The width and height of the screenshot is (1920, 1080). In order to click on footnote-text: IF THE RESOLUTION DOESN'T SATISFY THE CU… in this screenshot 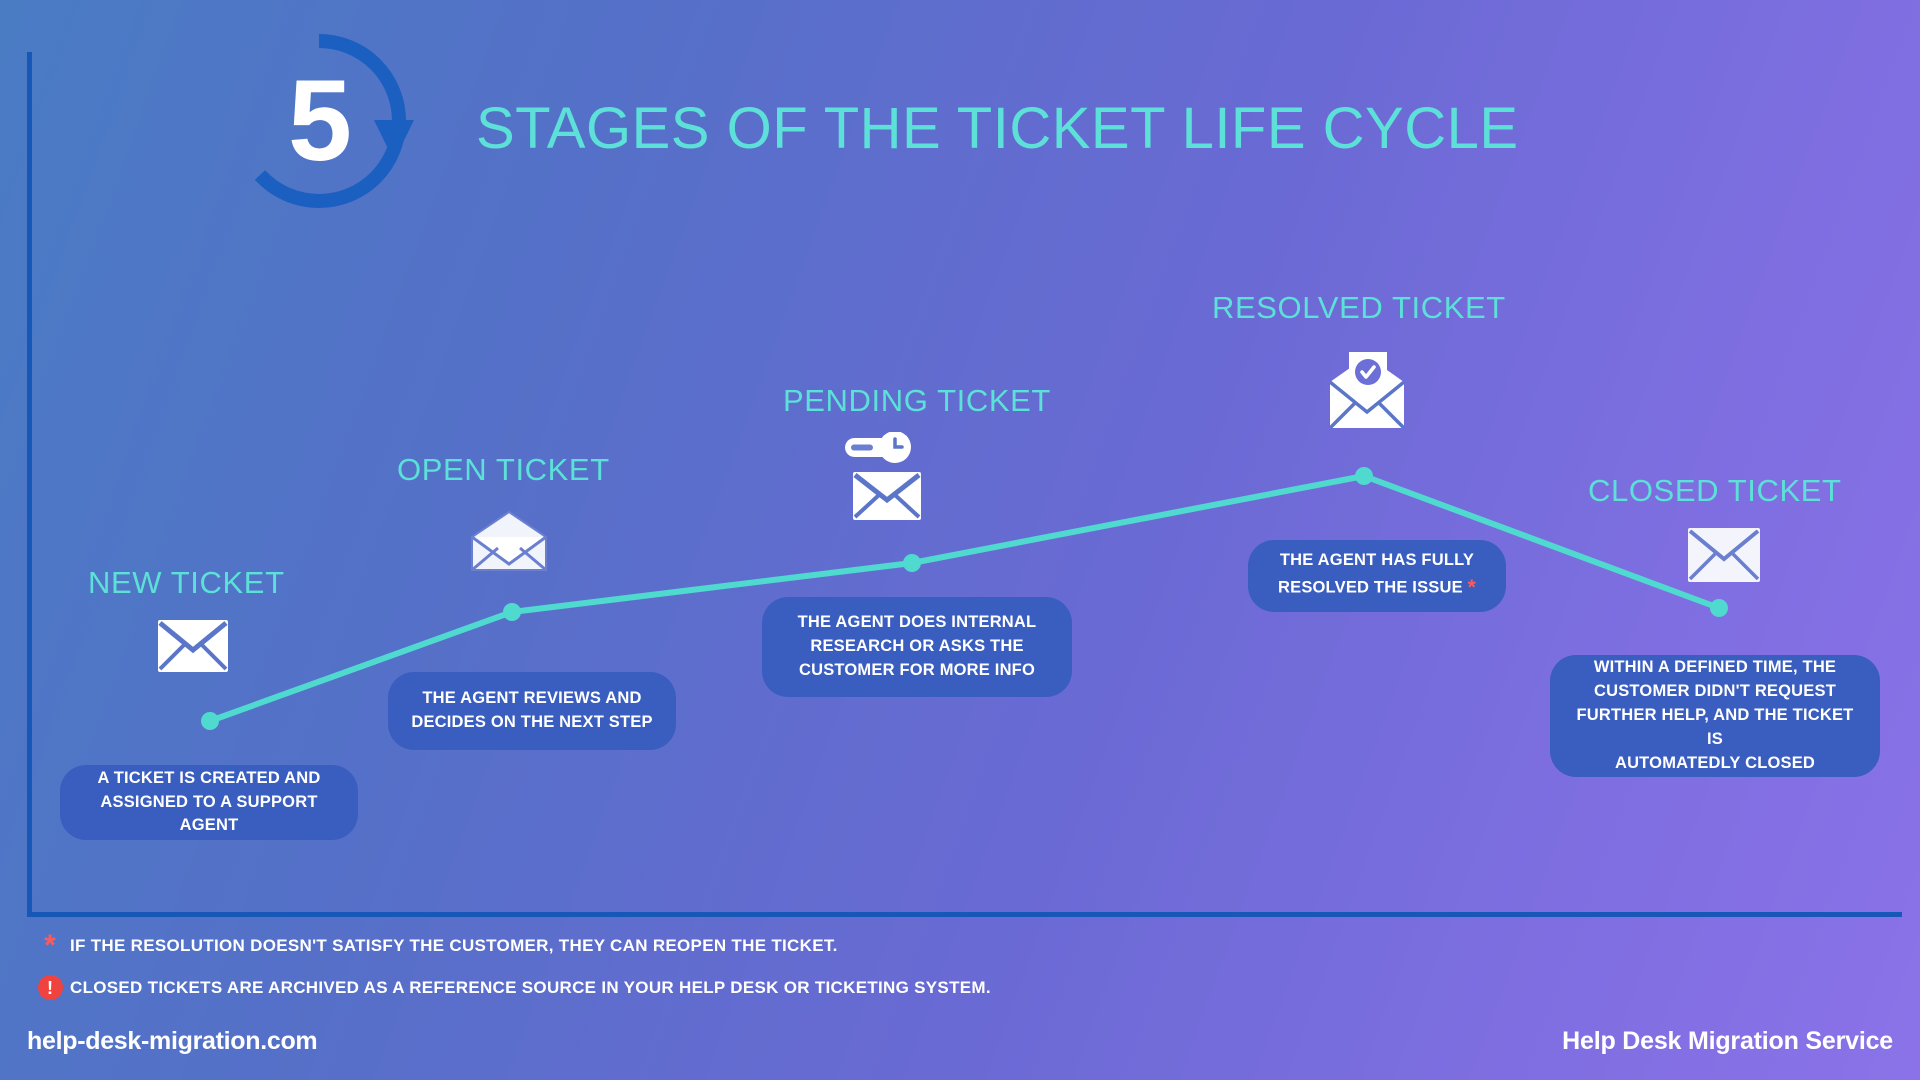, I will do `click(454, 945)`.